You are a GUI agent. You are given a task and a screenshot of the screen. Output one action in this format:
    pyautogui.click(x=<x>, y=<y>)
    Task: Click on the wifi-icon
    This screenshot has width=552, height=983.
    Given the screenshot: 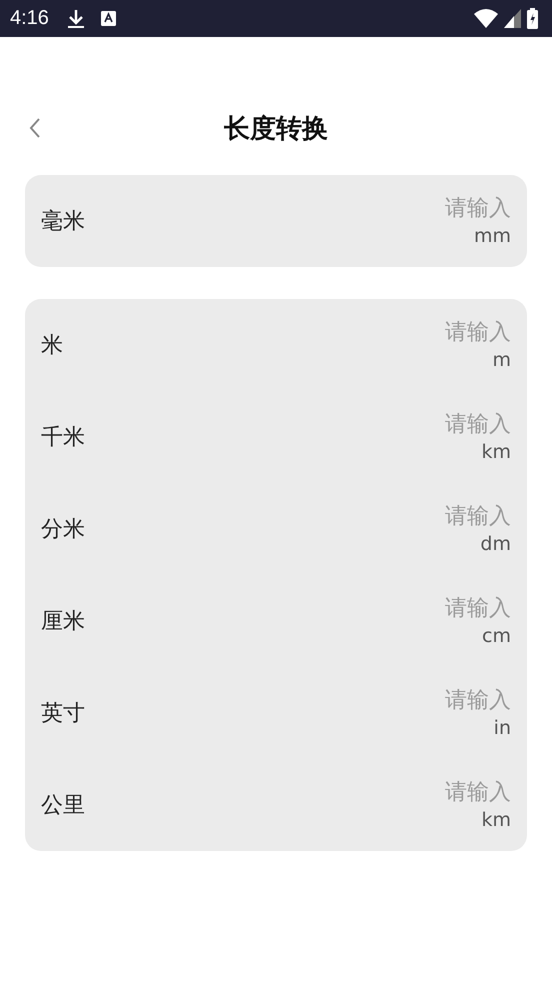 What is the action you would take?
    pyautogui.click(x=486, y=18)
    